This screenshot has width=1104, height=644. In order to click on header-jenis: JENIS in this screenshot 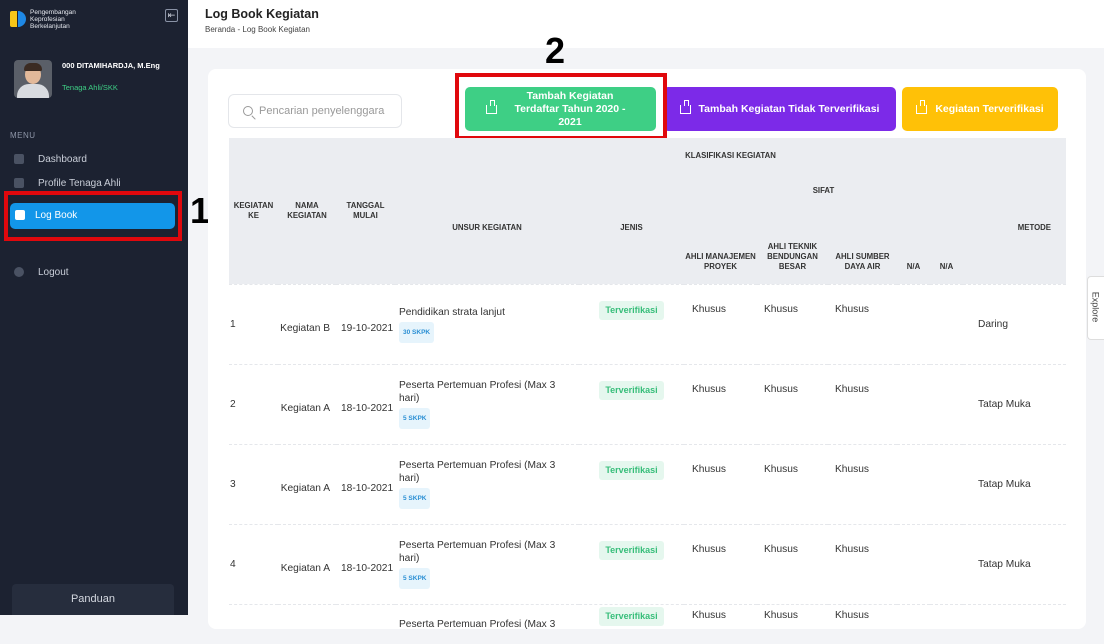, I will do `click(631, 228)`.